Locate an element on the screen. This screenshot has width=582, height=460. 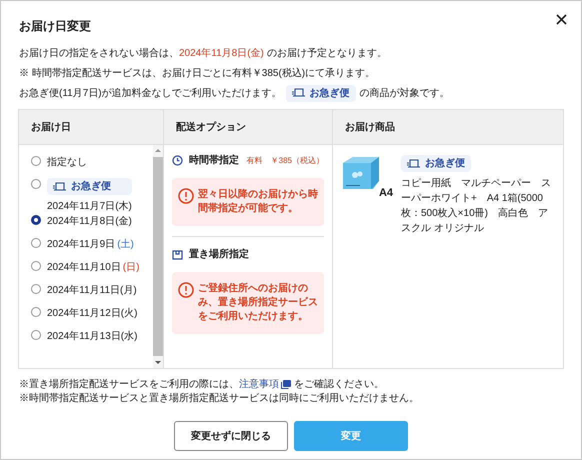
date-option: 2024年11月9日 (土) is located at coordinates (92, 248).